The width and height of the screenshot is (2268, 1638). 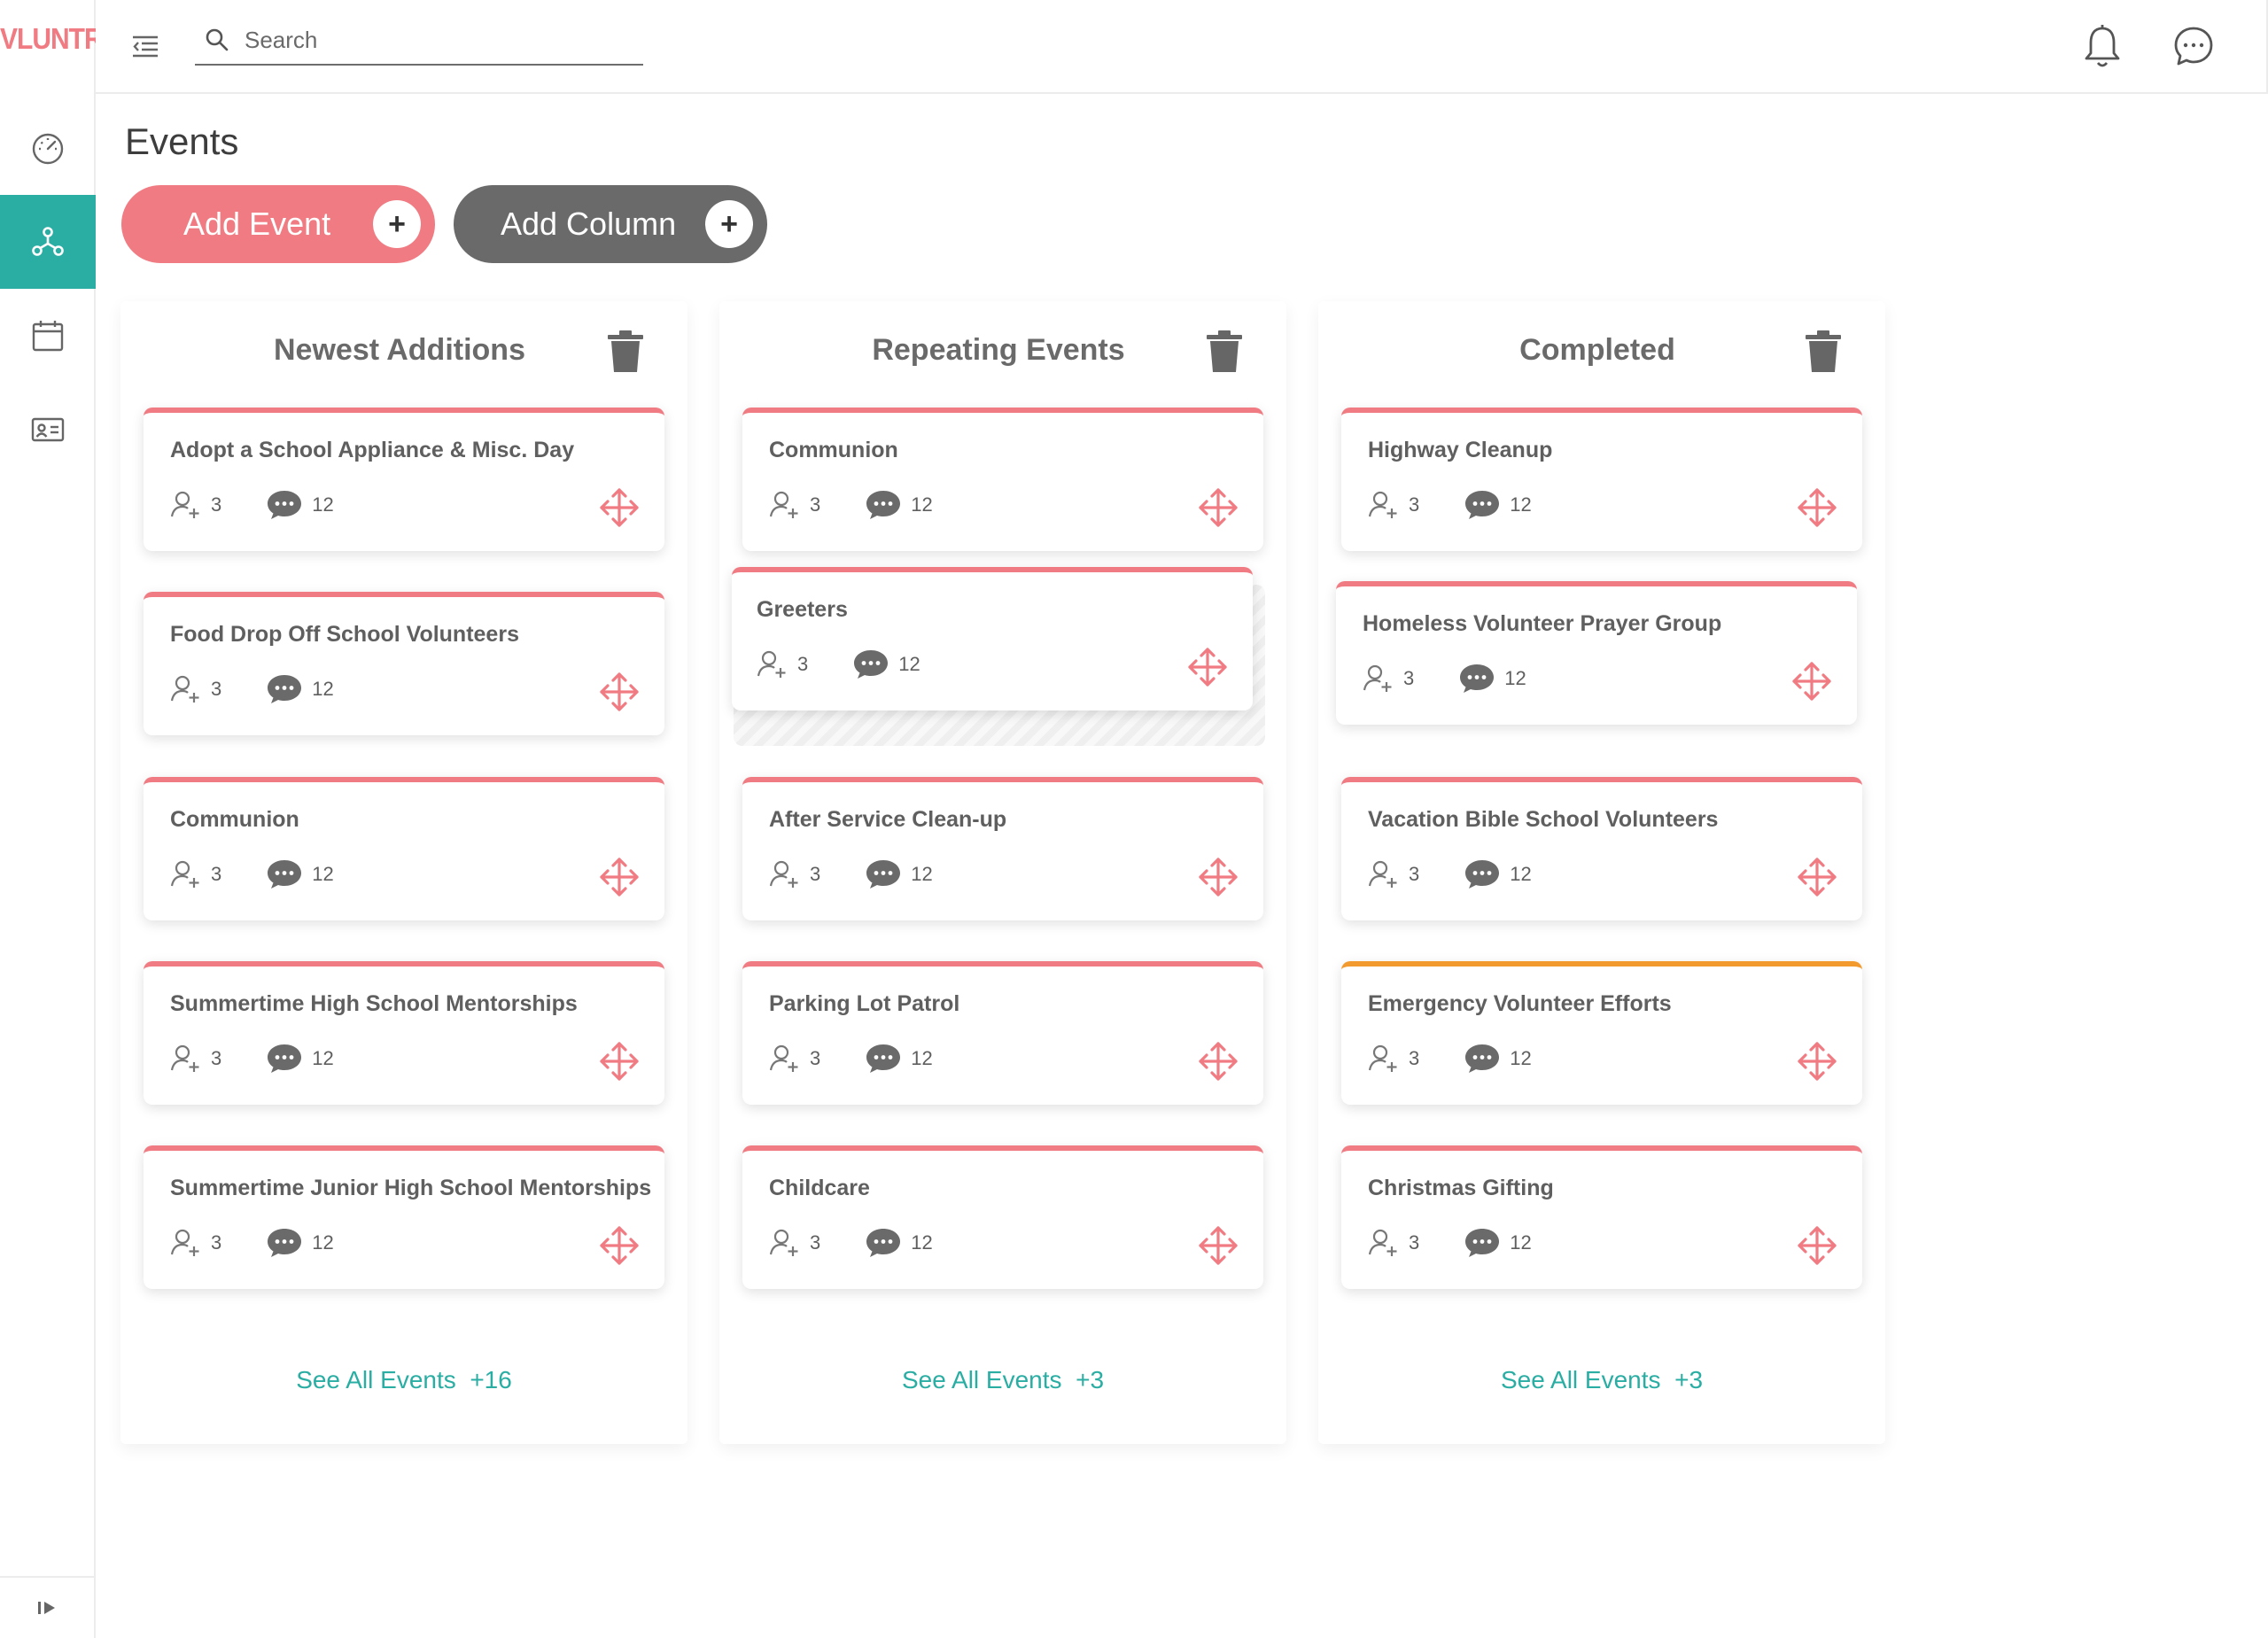 I want to click on add-event-button: Add Event +, so click(x=278, y=224).